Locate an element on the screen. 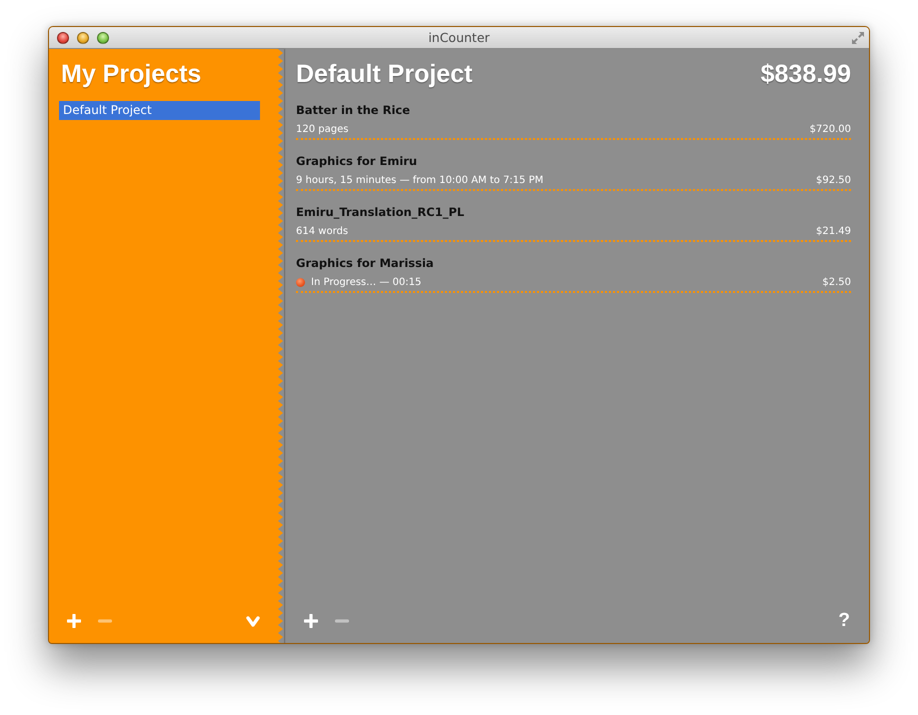 This screenshot has width=918, height=715. entry-amount: $720.00 is located at coordinates (830, 130).